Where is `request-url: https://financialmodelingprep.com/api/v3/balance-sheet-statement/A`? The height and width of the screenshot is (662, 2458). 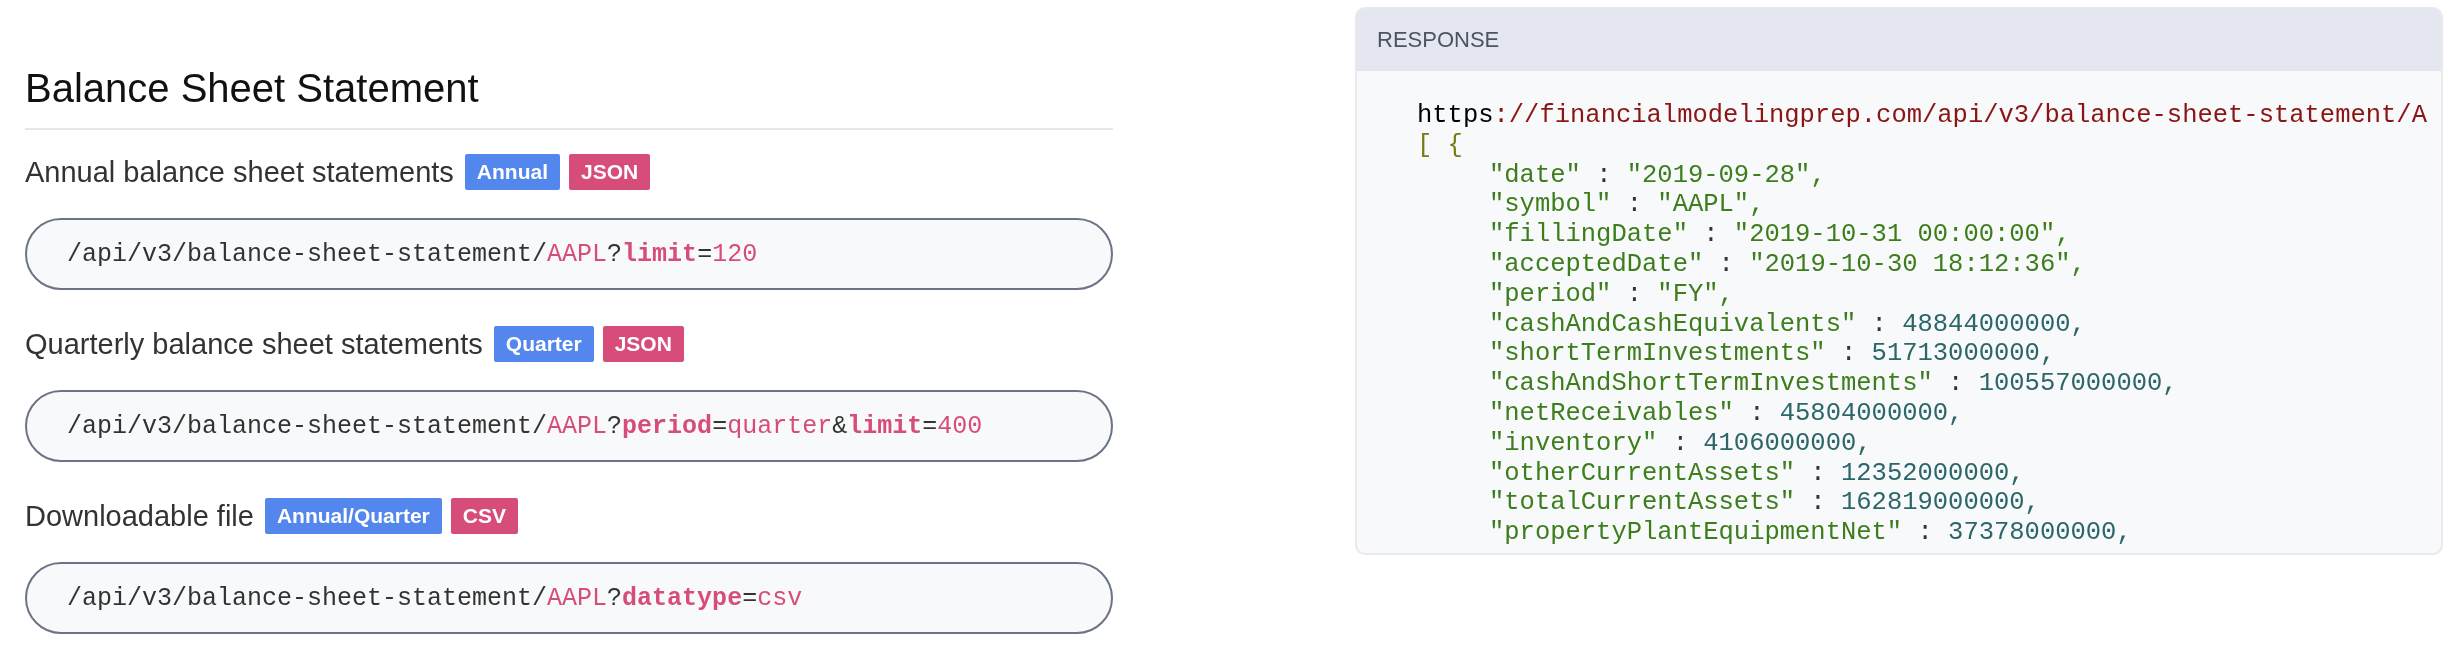 request-url: https://financialmodelingprep.com/api/v3/balance-sheet-statement/A is located at coordinates (1922, 116).